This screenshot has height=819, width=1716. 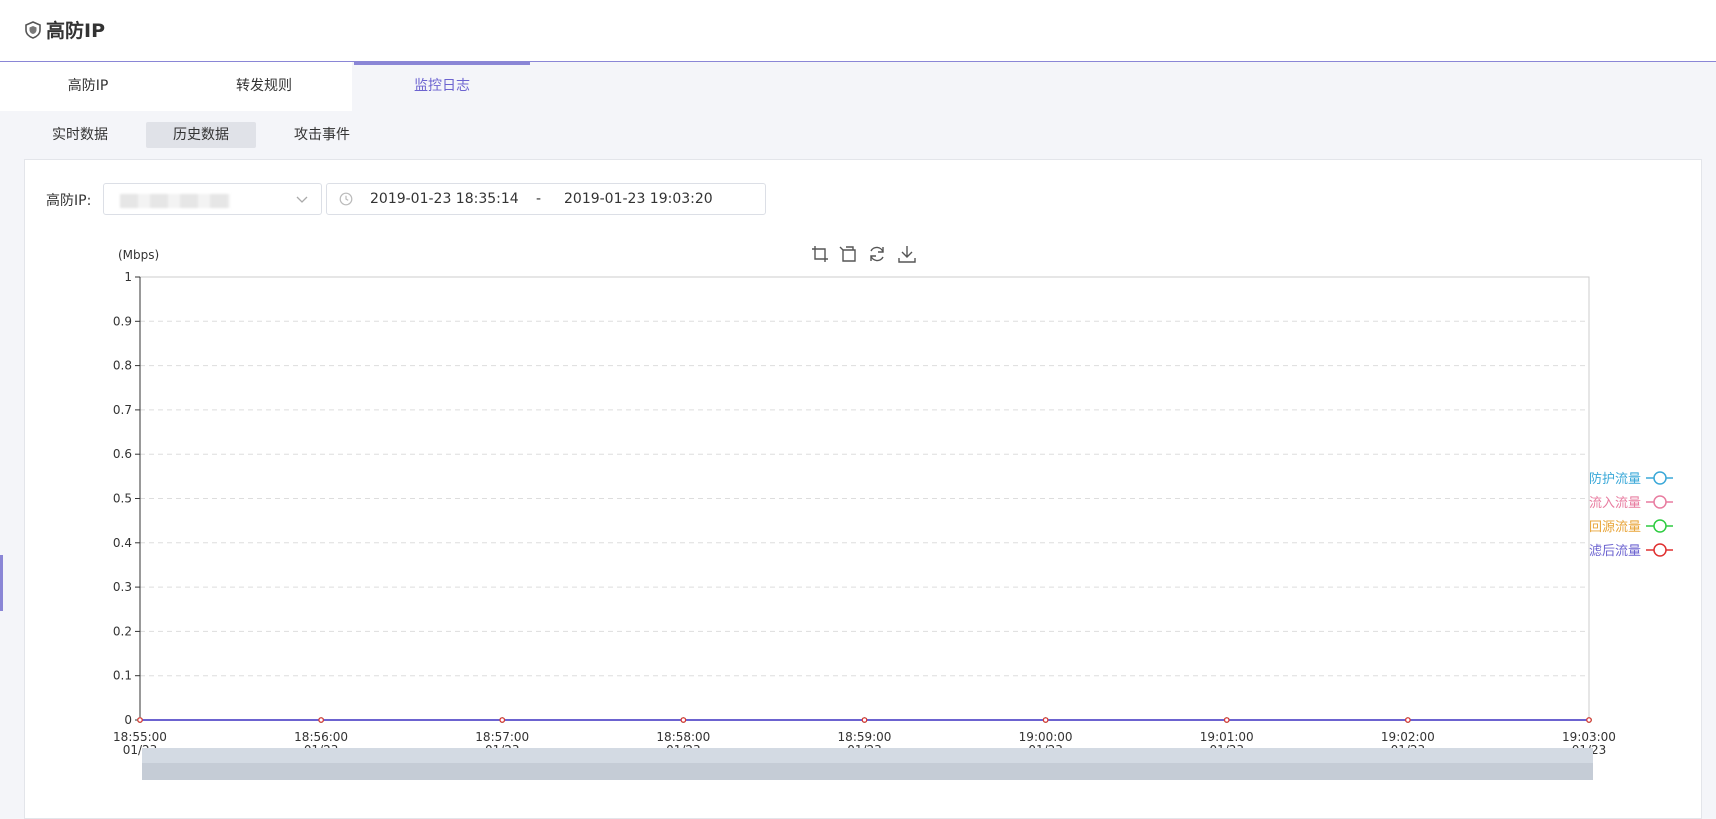 I want to click on y-tick-label: 0.9, so click(x=122, y=321).